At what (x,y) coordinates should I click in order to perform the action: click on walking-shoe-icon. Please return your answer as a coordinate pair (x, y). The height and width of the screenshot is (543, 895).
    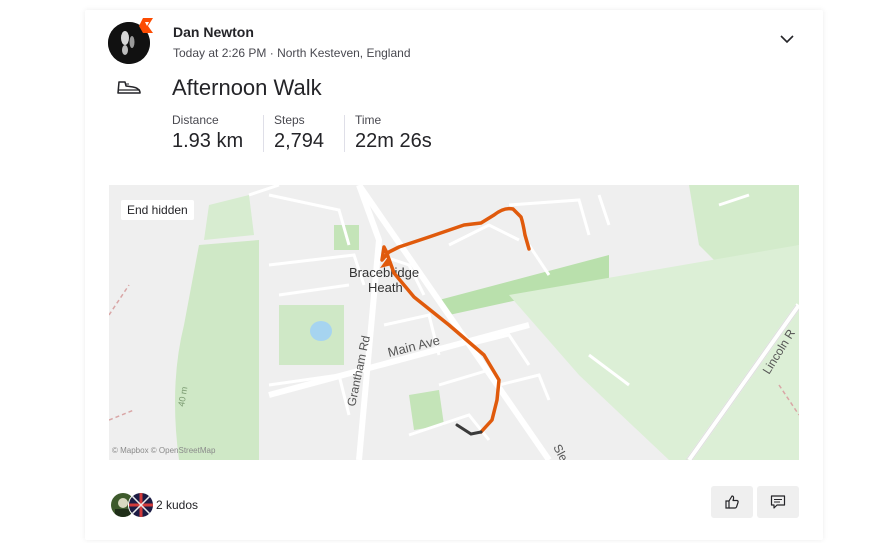
    Looking at the image, I should click on (129, 87).